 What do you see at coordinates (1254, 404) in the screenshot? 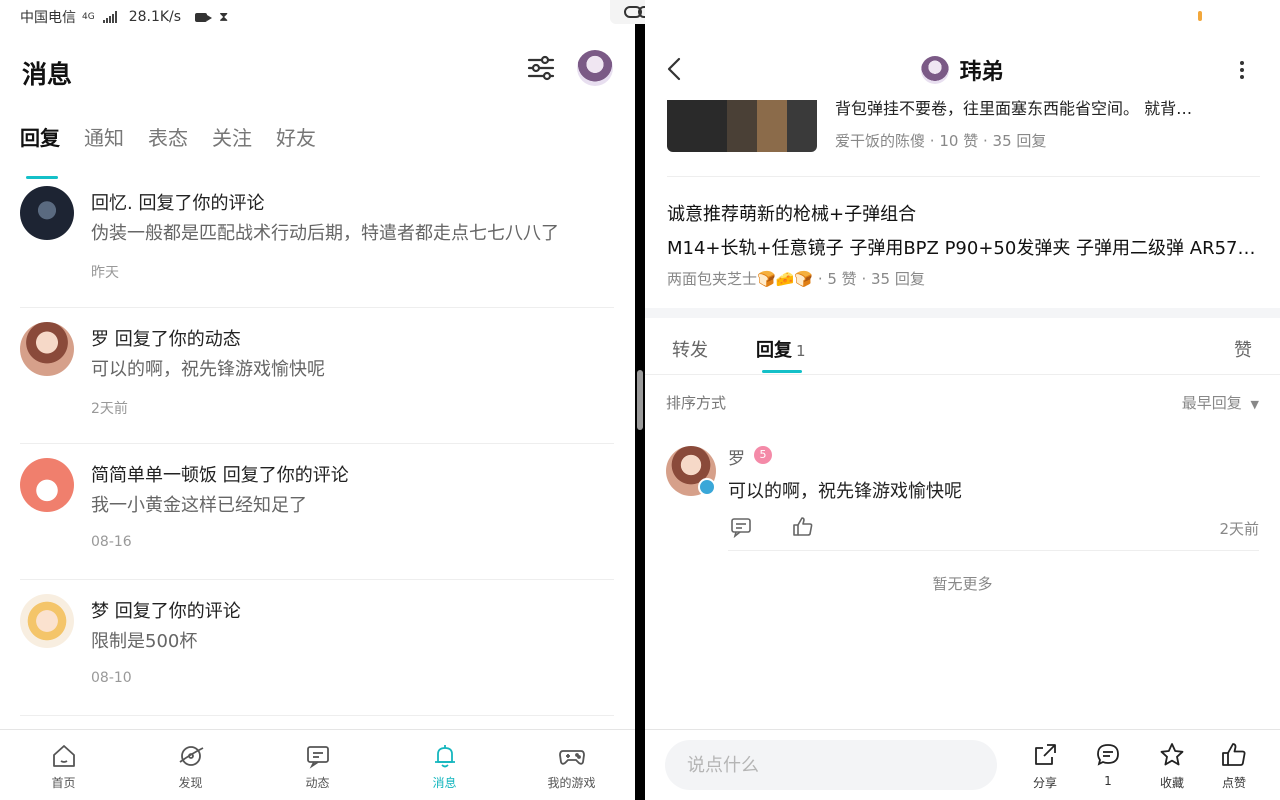
I see `caret-down-icon: ▼` at bounding box center [1254, 404].